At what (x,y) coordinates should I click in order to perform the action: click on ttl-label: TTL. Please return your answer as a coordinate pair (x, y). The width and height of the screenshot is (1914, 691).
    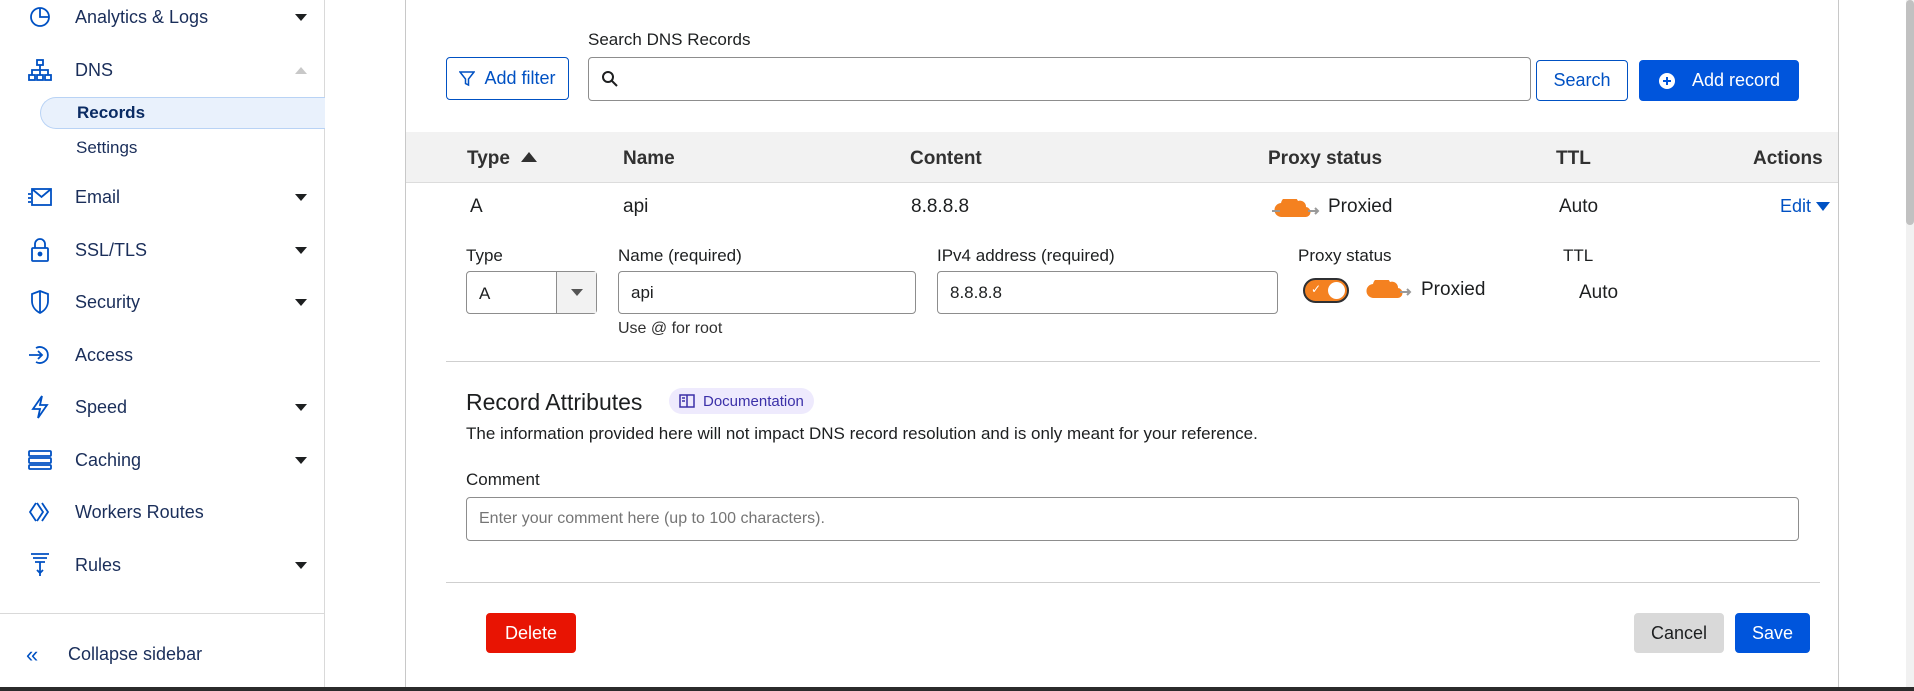
    Looking at the image, I should click on (1578, 255).